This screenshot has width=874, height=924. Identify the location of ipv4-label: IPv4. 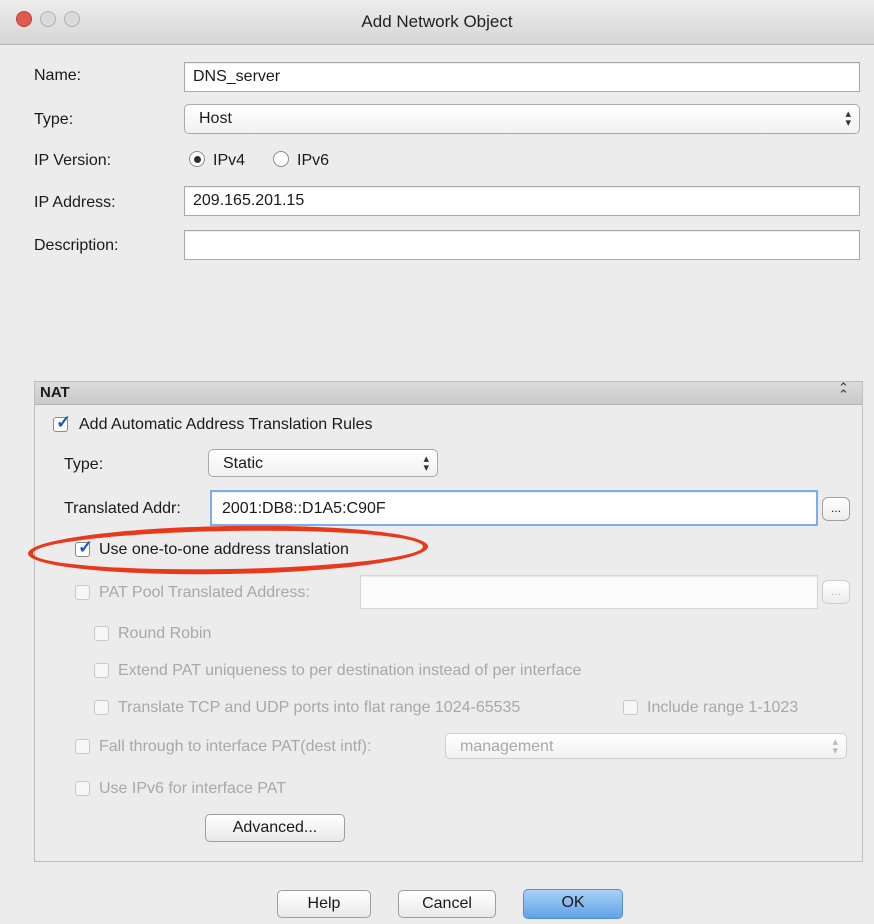
(229, 160).